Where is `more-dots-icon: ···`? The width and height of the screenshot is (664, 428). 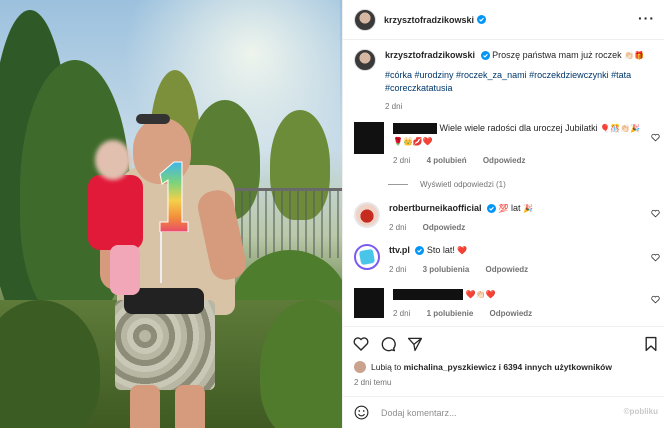
more-dots-icon: ··· is located at coordinates (646, 18).